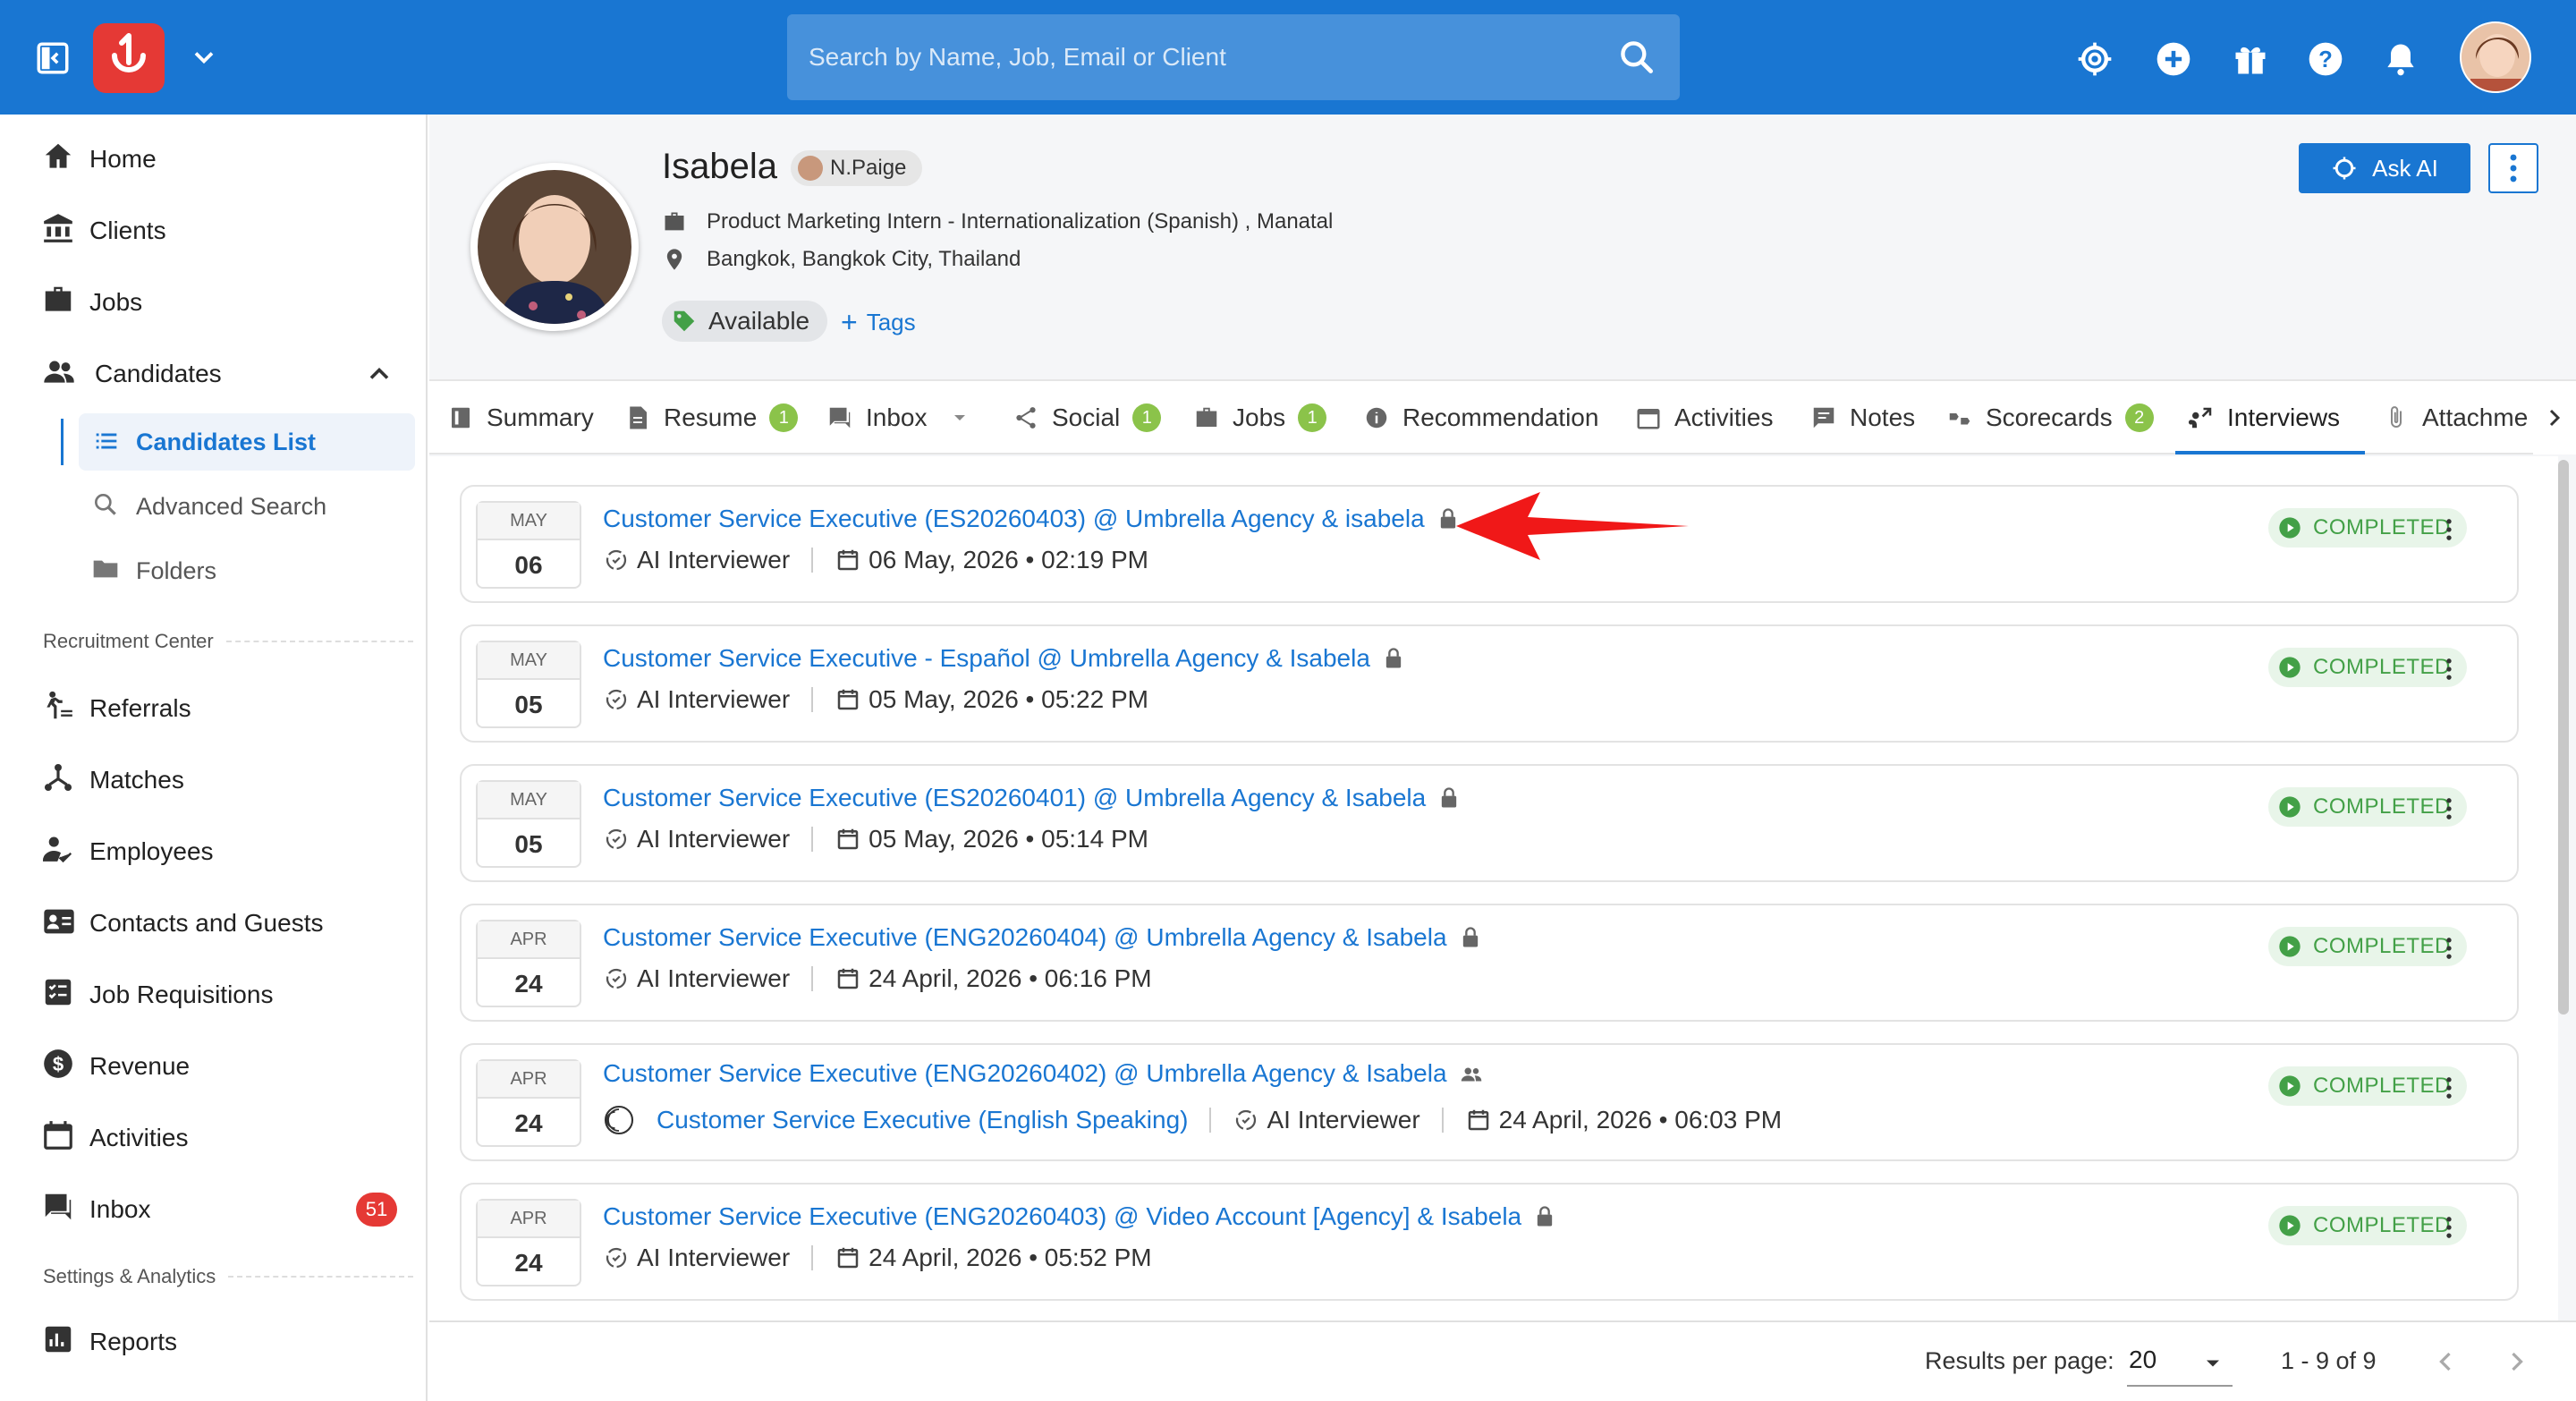  I want to click on sidebar-item-contacts-guests: Contacts and Guests, so click(214, 923).